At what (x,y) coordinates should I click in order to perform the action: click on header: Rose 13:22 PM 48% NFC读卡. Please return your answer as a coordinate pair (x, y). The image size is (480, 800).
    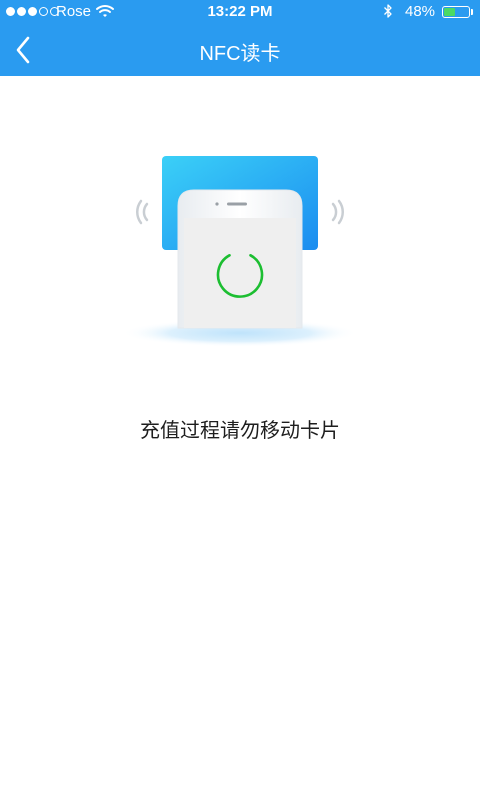
    Looking at the image, I should click on (240, 38).